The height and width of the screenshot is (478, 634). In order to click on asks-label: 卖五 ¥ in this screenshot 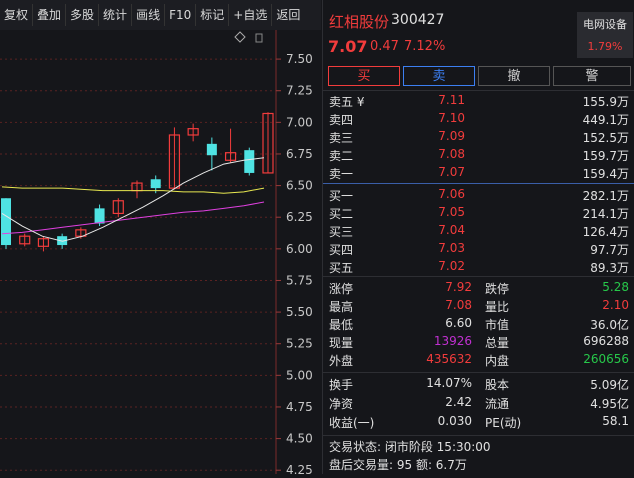, I will do `click(347, 102)`.